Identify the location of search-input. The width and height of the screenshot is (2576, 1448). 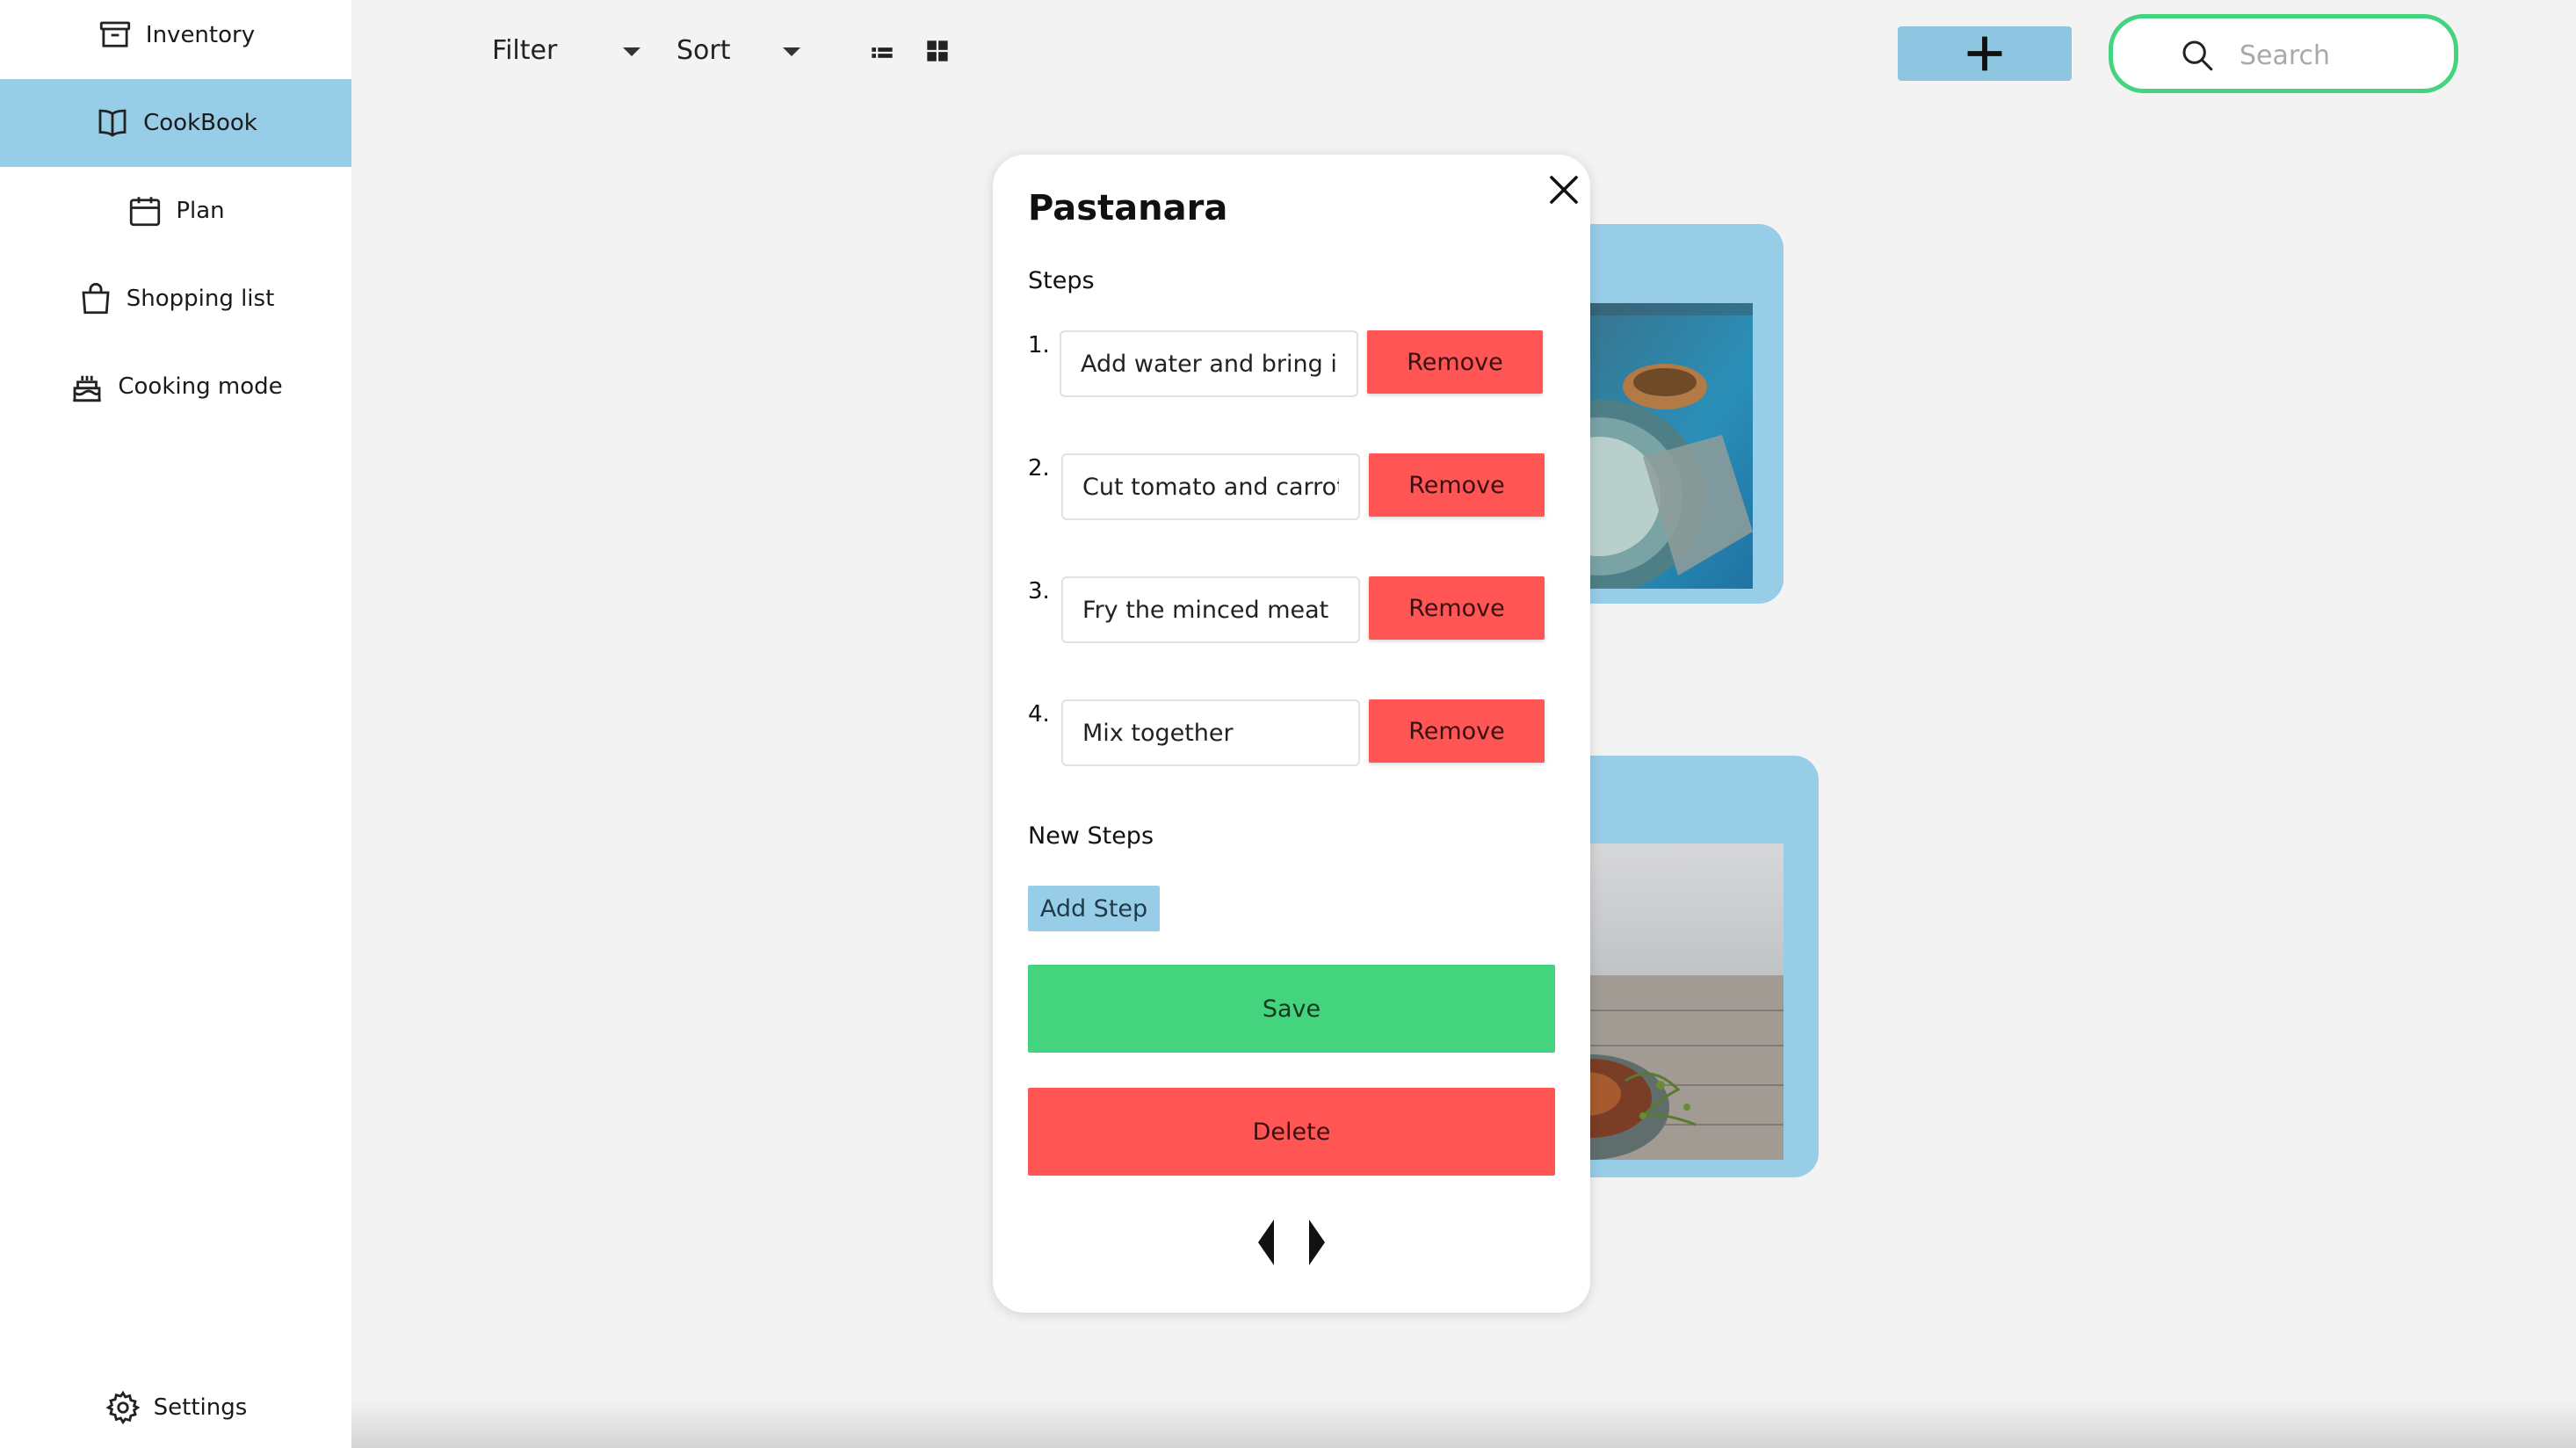
(2336, 55).